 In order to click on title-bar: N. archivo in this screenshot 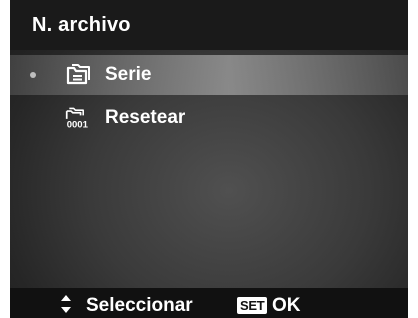, I will do `click(209, 25)`.